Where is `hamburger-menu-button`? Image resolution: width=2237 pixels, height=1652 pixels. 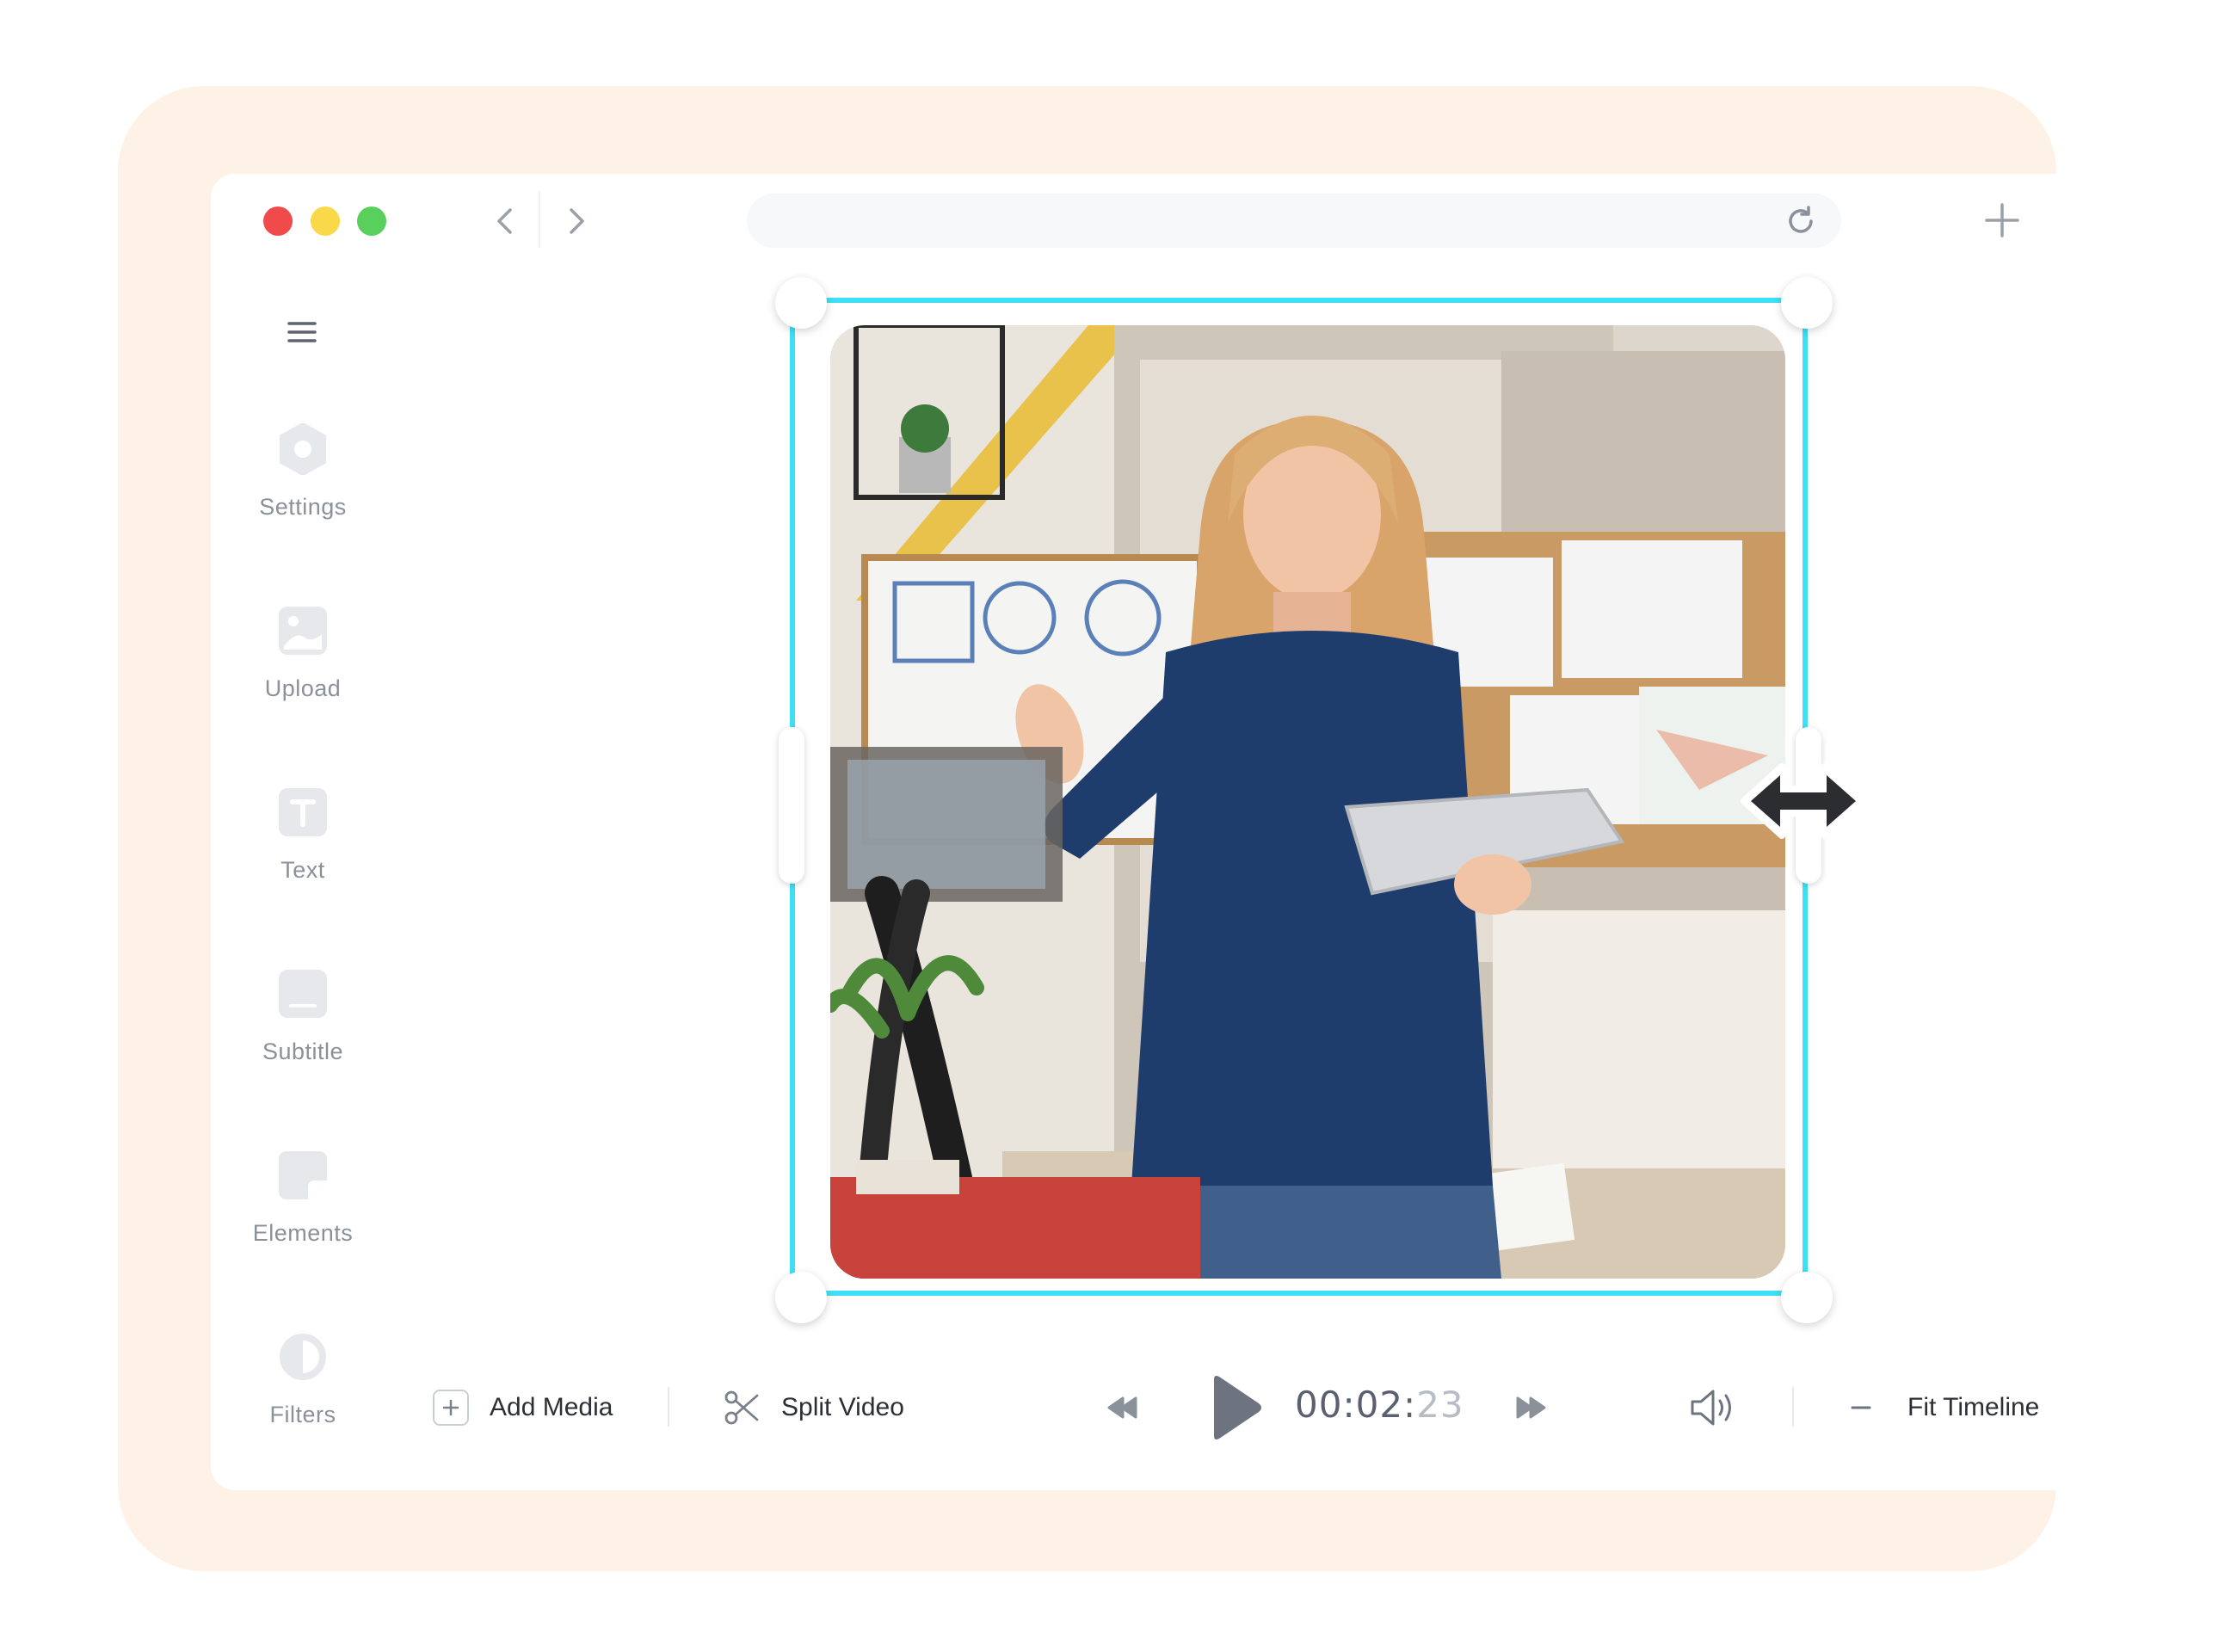 hamburger-menu-button is located at coordinates (302, 332).